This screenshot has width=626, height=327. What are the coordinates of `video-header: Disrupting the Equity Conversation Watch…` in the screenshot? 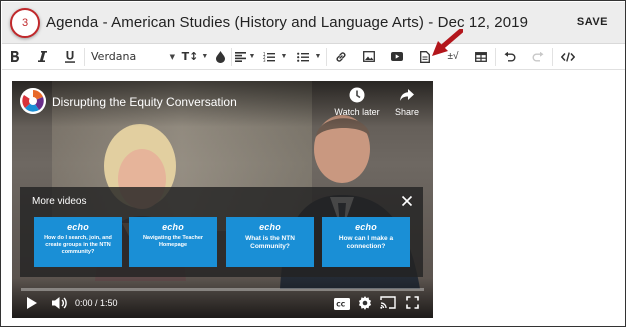 It's located at (222, 104).